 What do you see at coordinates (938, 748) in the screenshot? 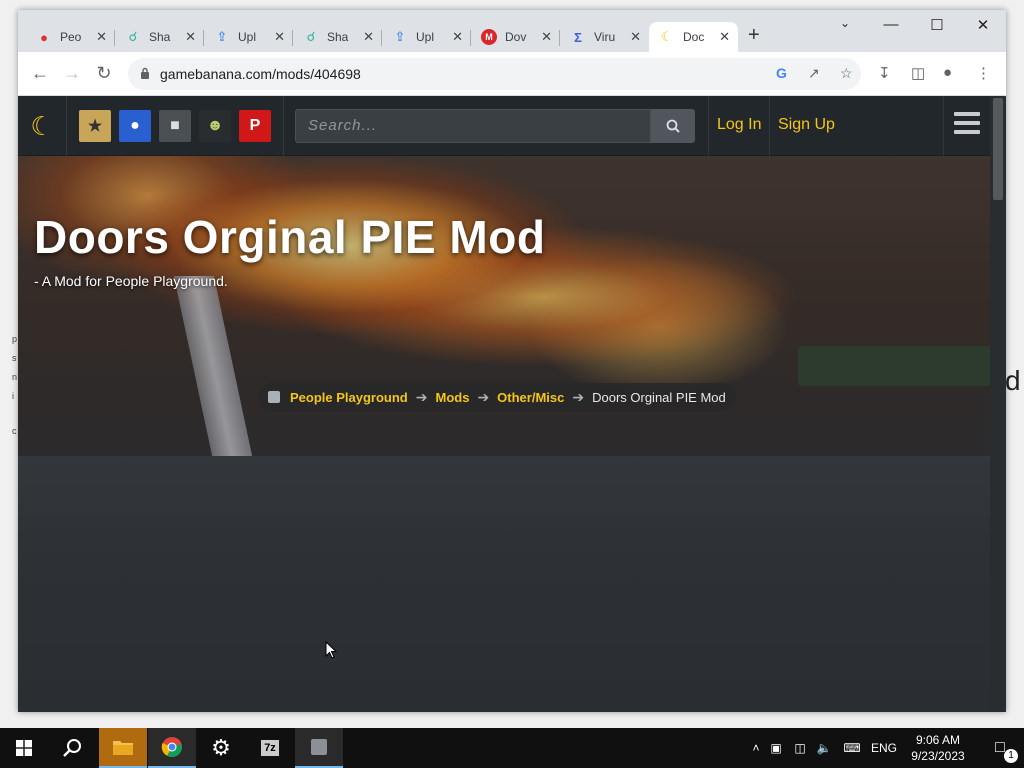
I see `clock: 9:06 AM 9/23/2023` at bounding box center [938, 748].